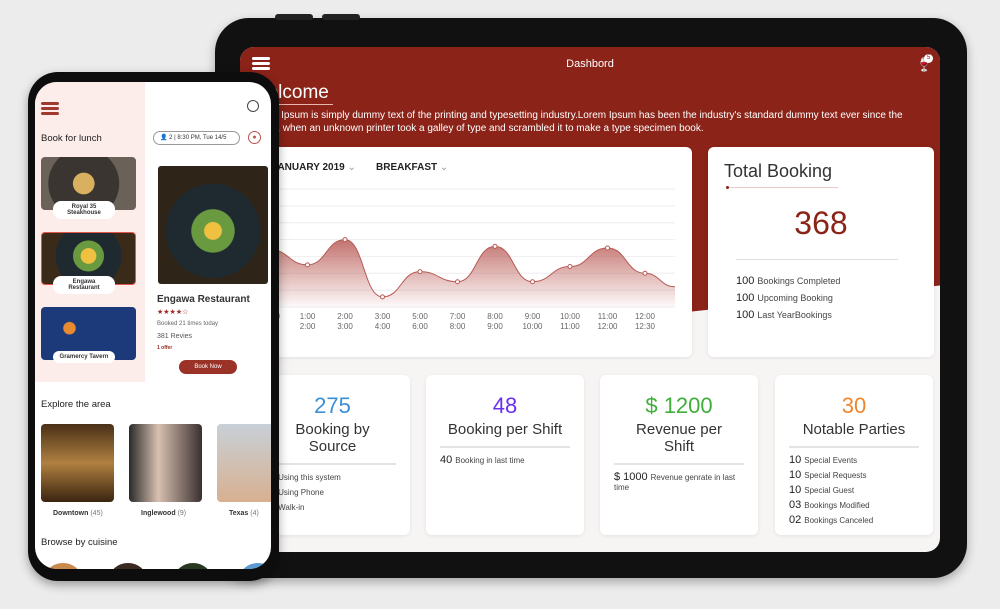  What do you see at coordinates (420, 316) in the screenshot?
I see `x-tick-label: 5:00` at bounding box center [420, 316].